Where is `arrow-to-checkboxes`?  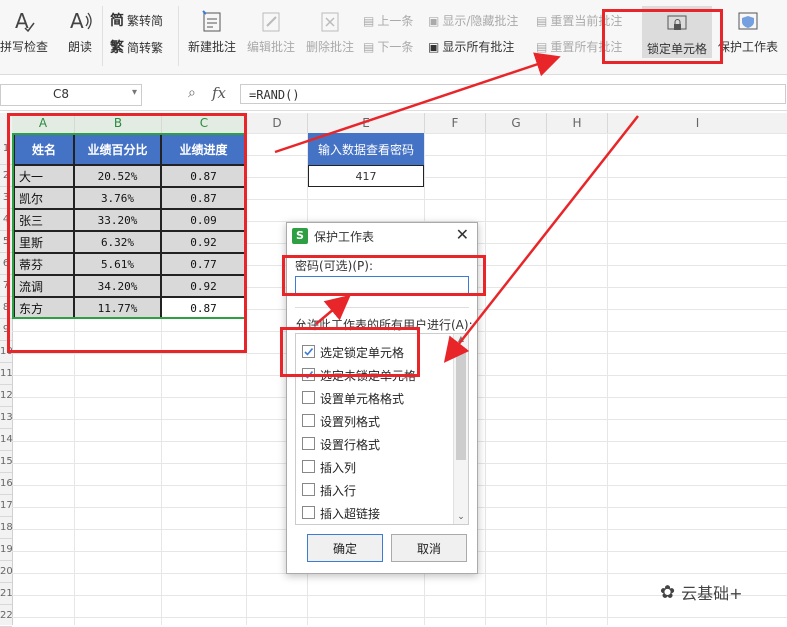 arrow-to-checkboxes is located at coordinates (541, 239).